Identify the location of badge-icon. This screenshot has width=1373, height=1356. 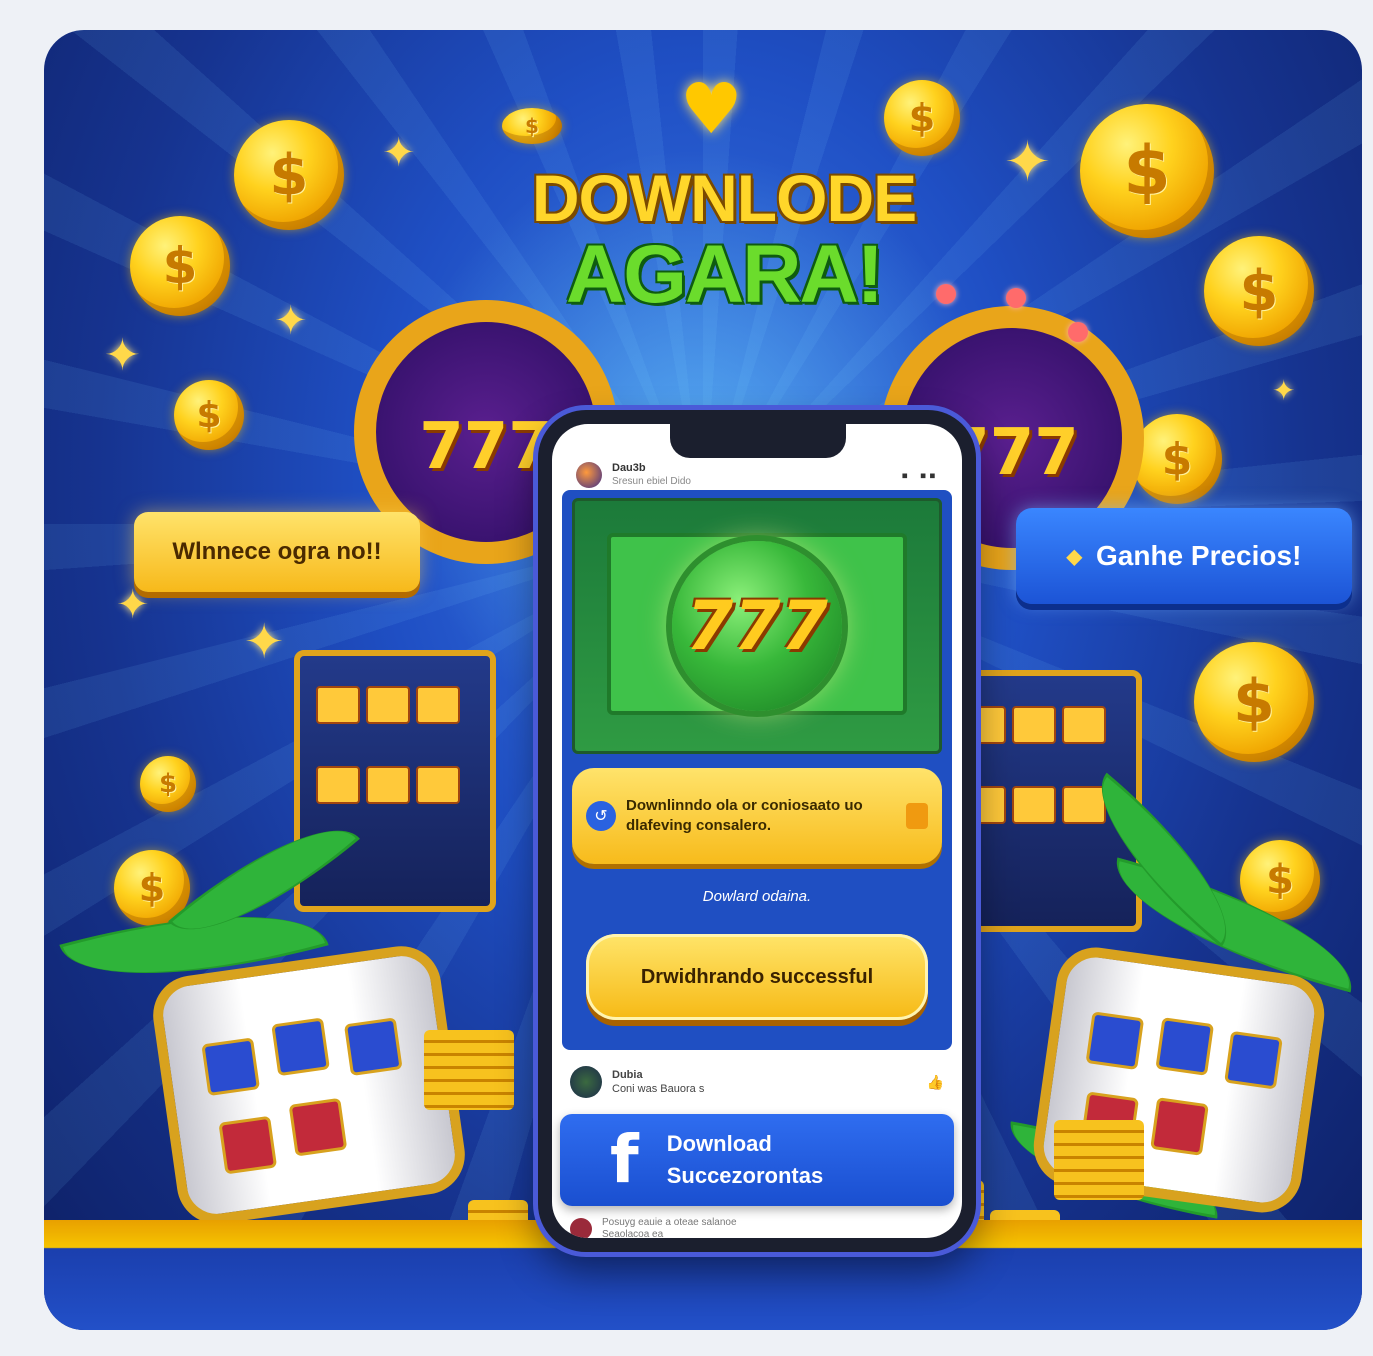
(917, 816).